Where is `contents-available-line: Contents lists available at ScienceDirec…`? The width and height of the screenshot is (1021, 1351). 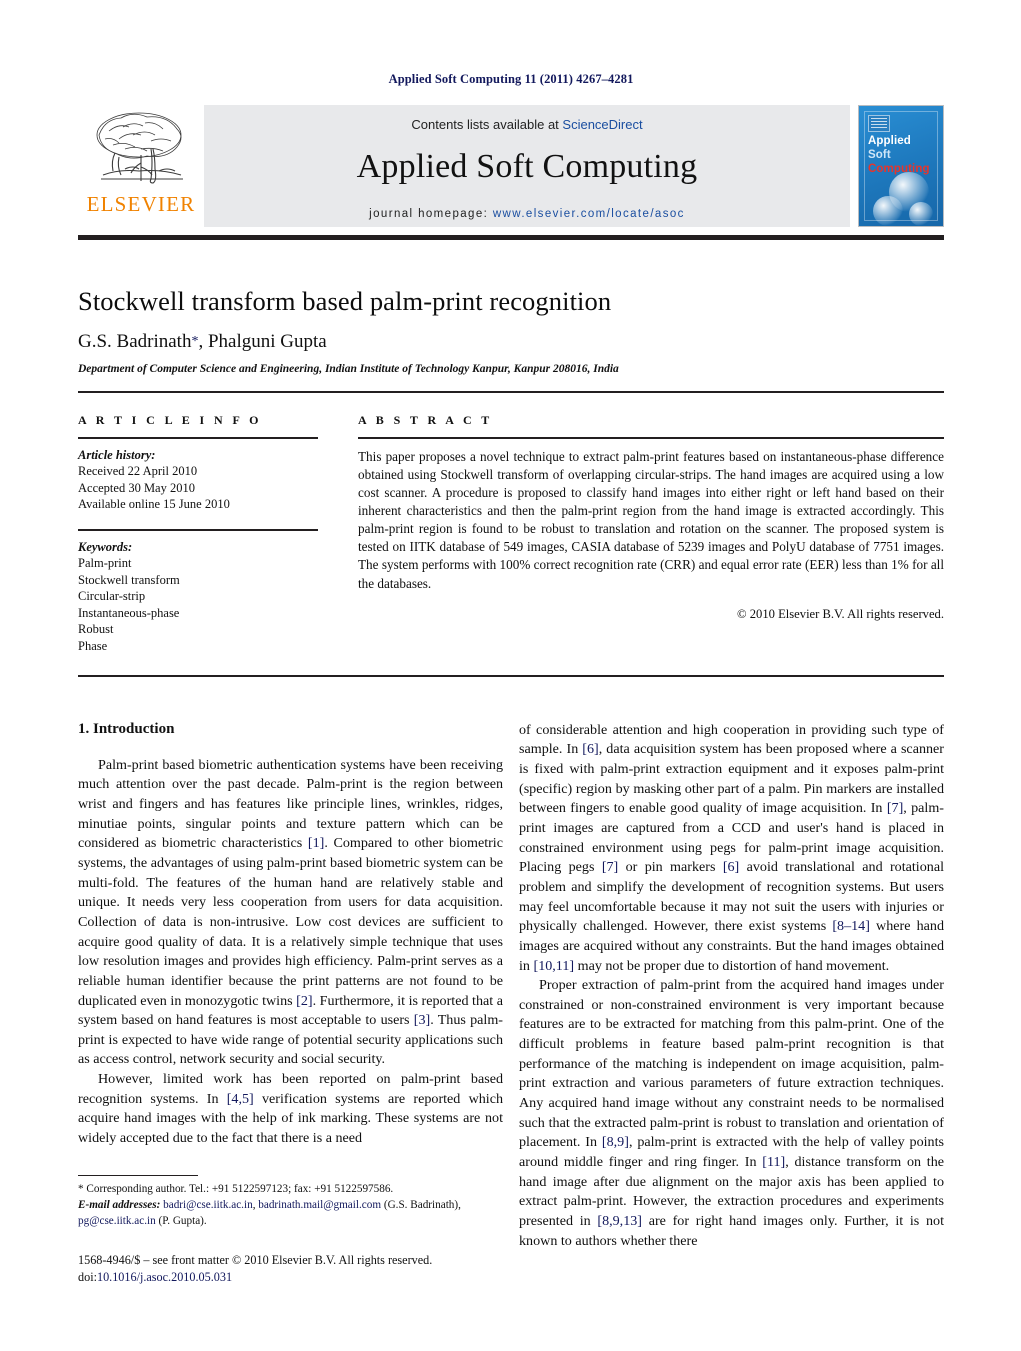
contents-available-line: Contents lists available at ScienceDirec… is located at coordinates (526, 124).